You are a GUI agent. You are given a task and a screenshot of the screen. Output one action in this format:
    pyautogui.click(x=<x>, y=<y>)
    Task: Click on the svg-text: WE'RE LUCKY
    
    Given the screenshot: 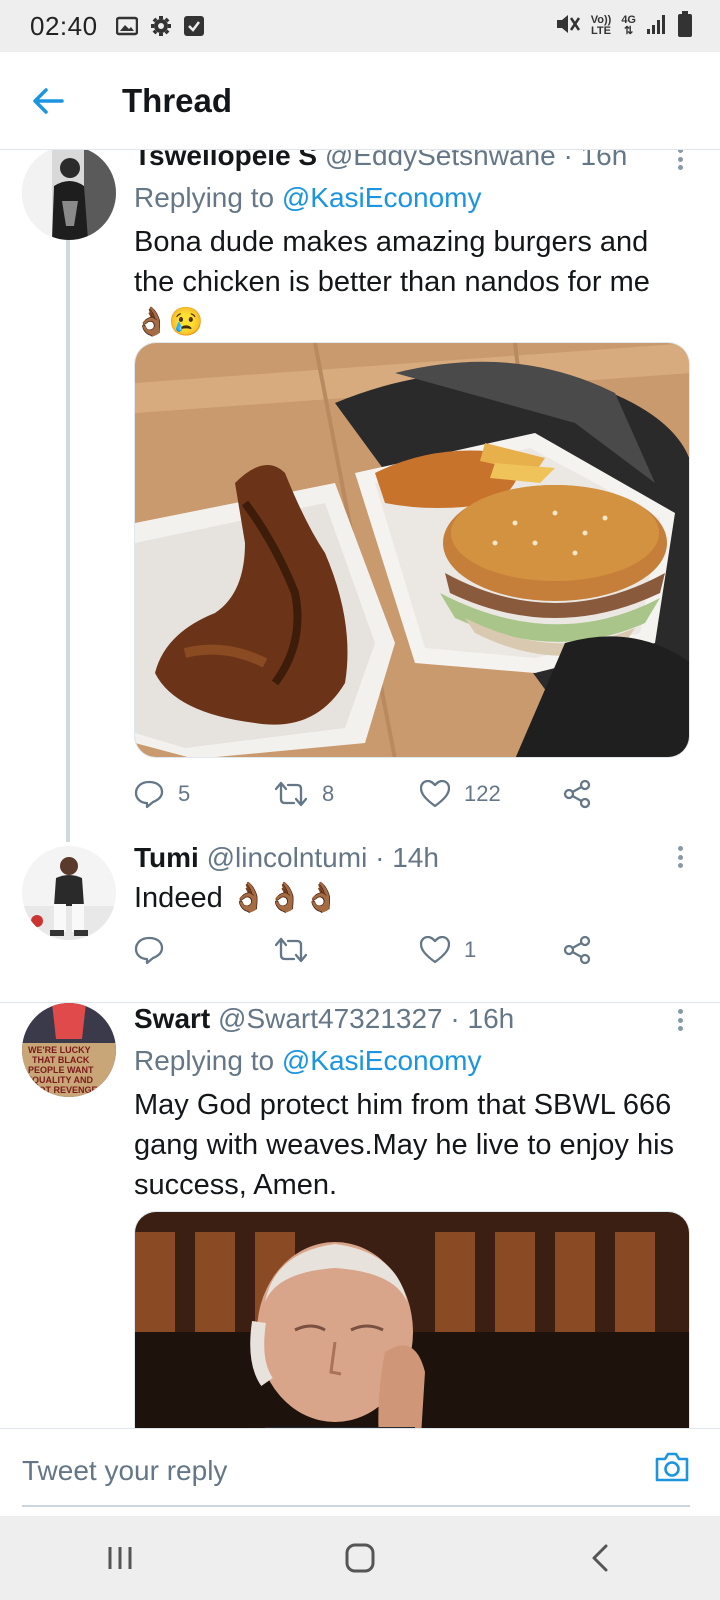 What is the action you would take?
    pyautogui.click(x=59, y=1050)
    